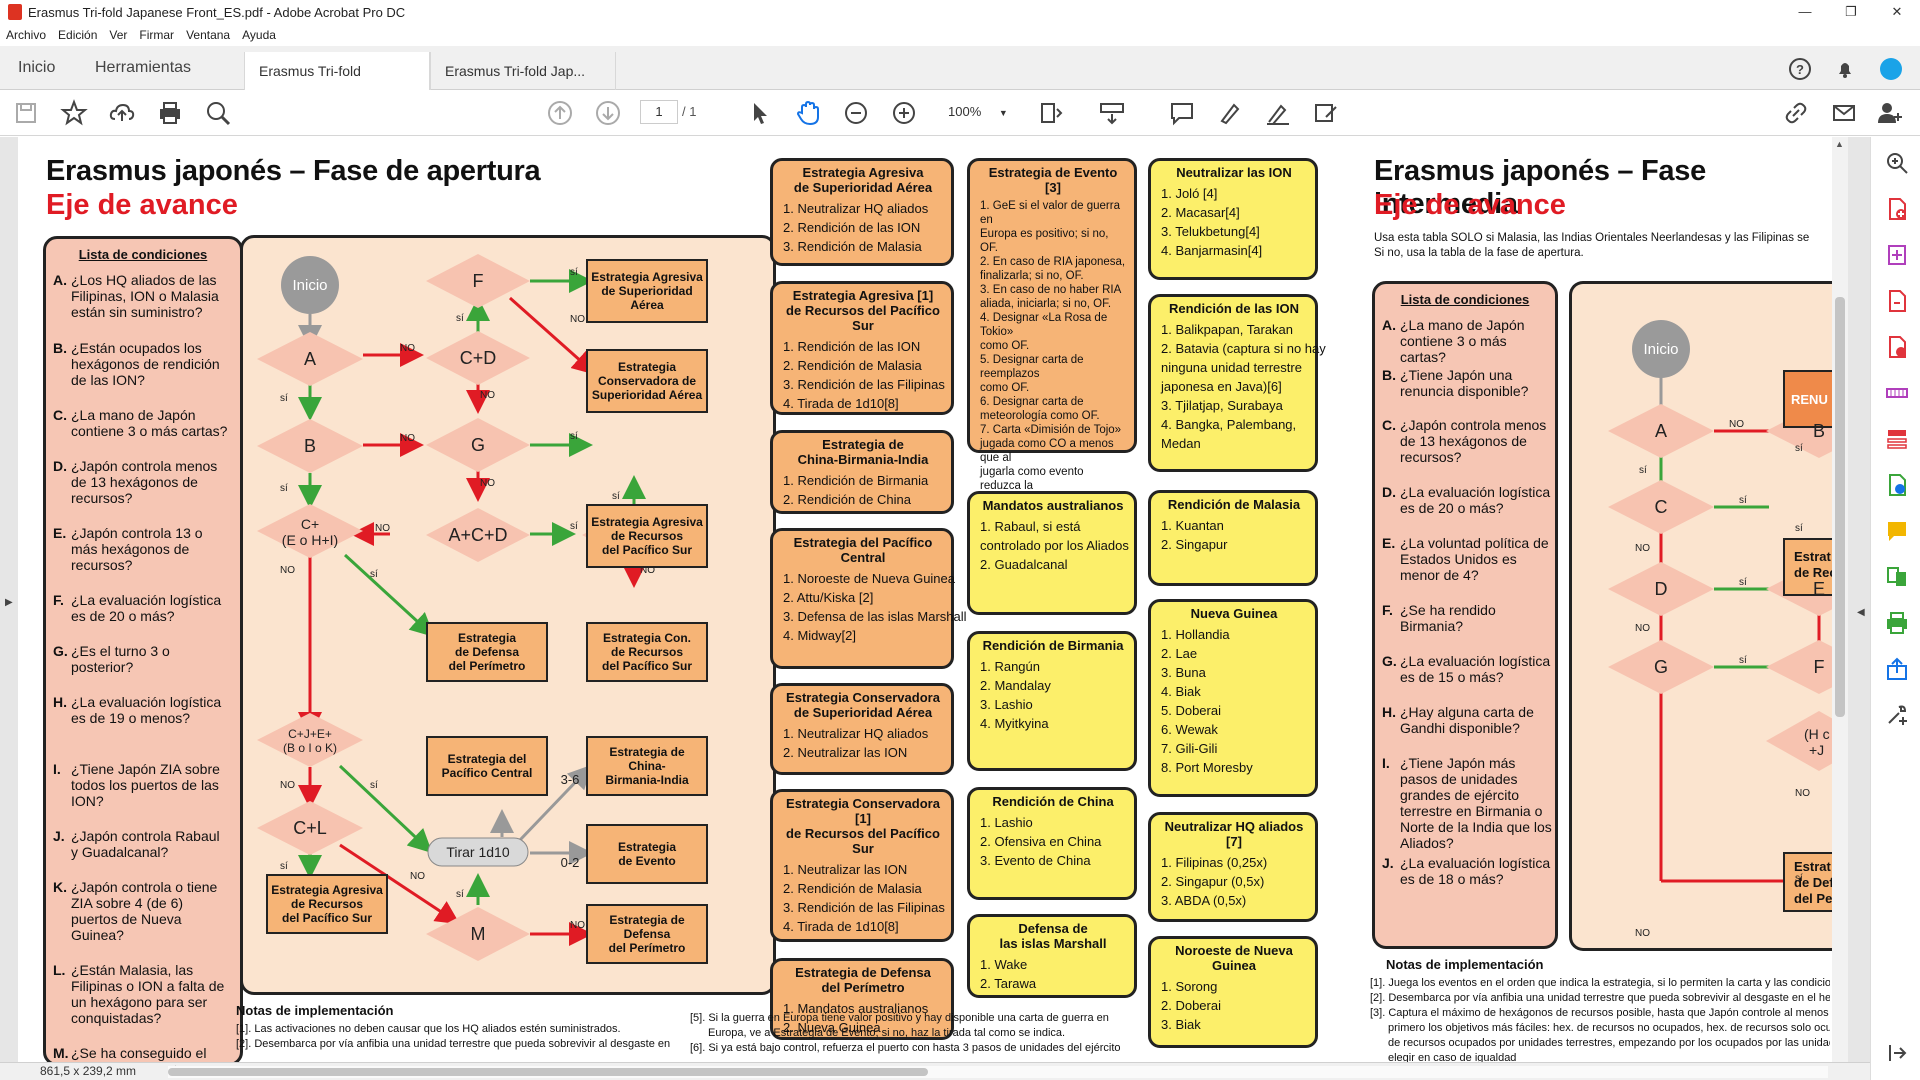  What do you see at coordinates (337, 84) in the screenshot?
I see `tab-document-active: Erasmus Tri-fold Jap...×` at bounding box center [337, 84].